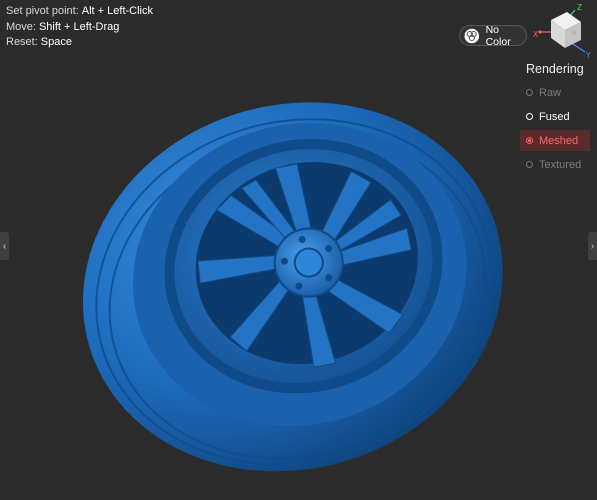  I want to click on rendering-option-fused: Fused, so click(555, 116).